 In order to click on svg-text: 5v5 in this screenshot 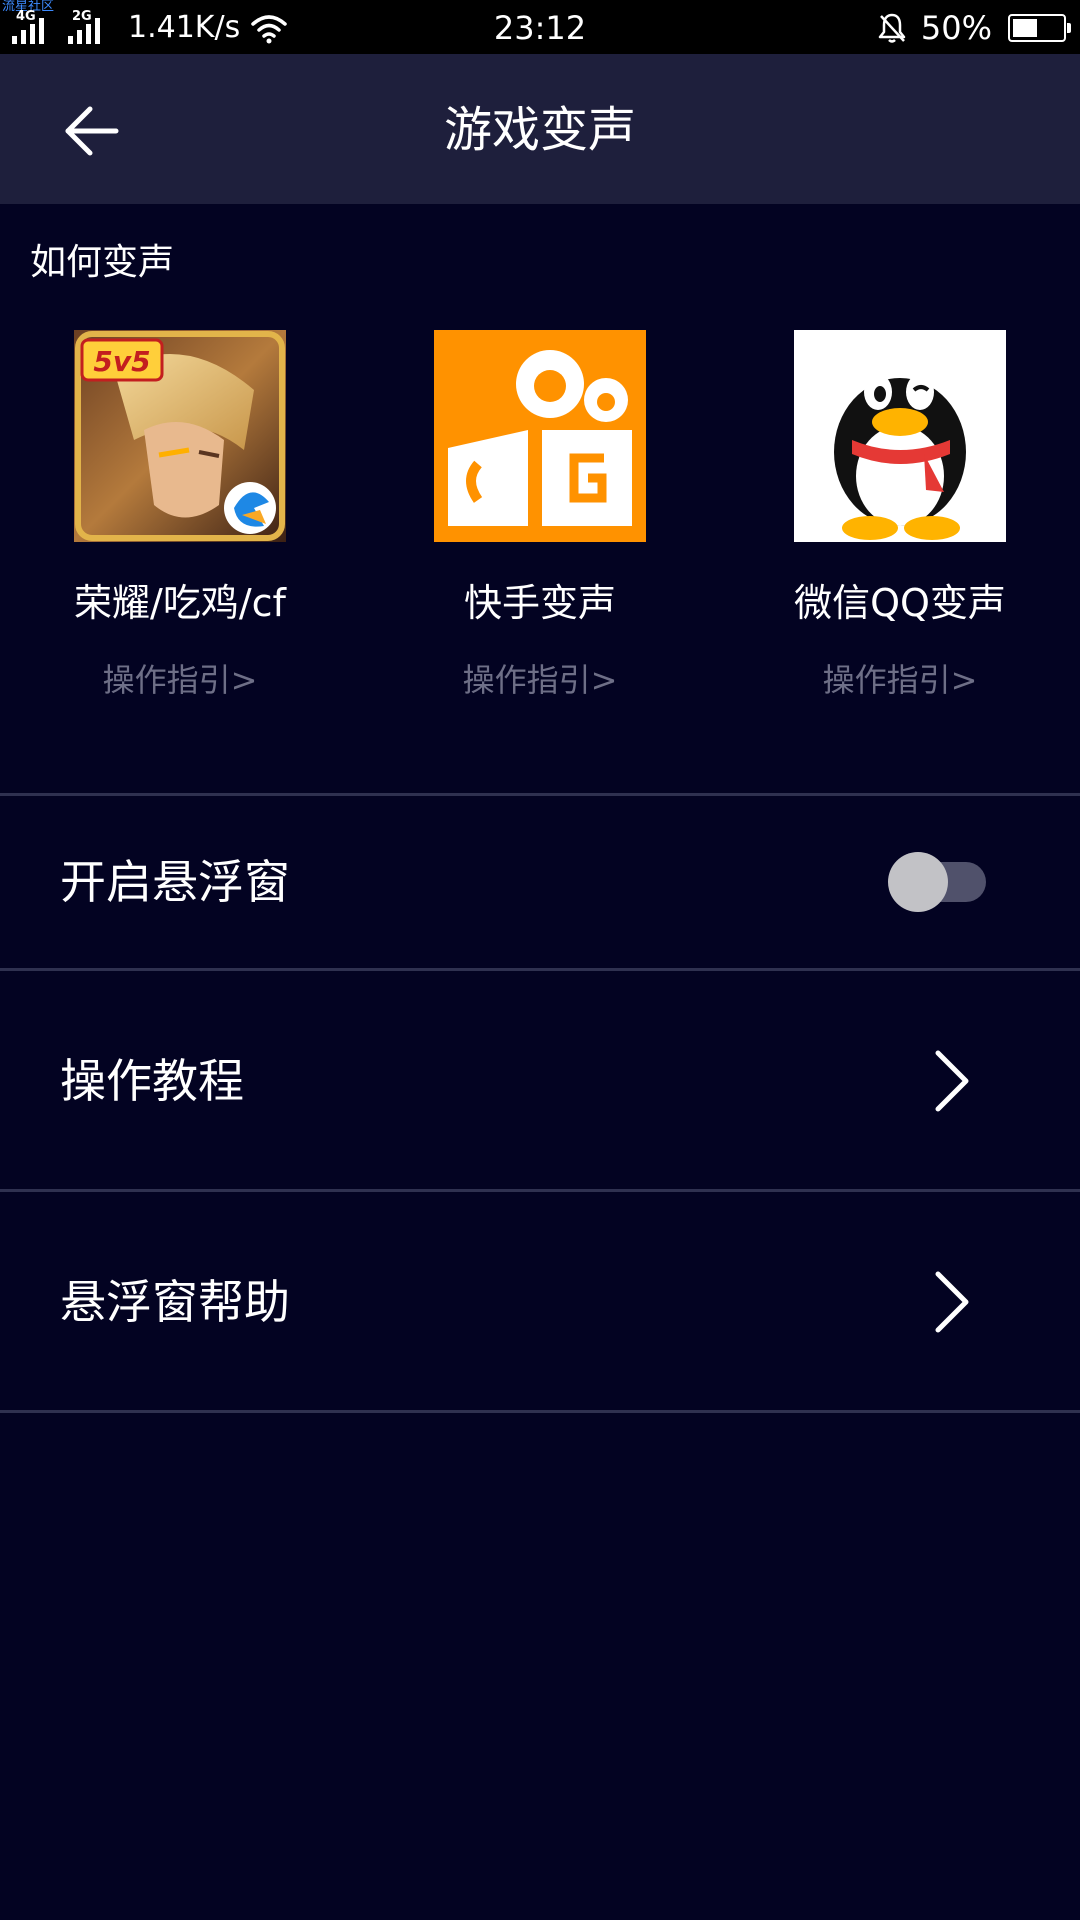, I will do `click(121, 361)`.